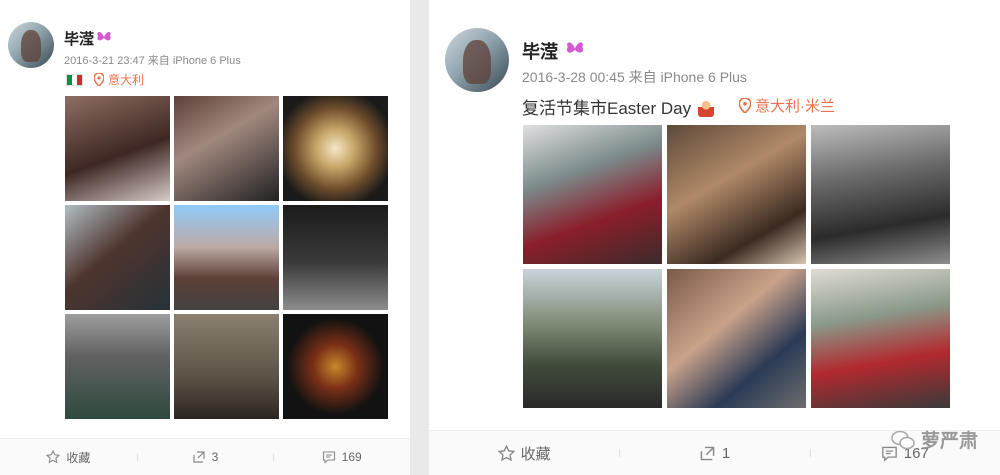 This screenshot has width=1000, height=475. I want to click on location-tag: 意大利·米兰, so click(787, 105).